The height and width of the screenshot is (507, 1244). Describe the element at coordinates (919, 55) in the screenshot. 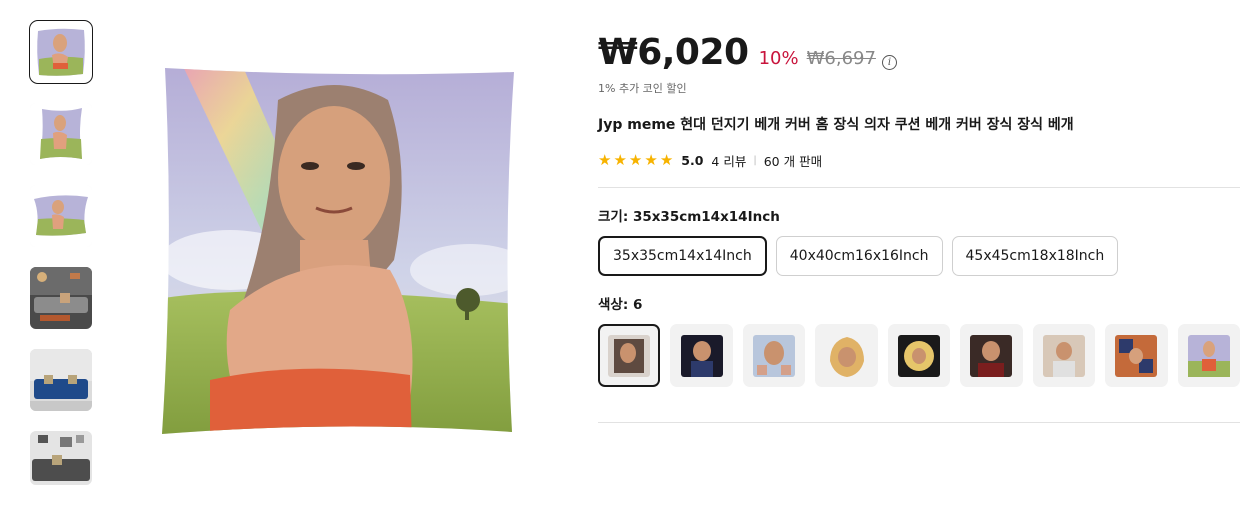

I see `price-row: ₩6,020 10% ₩6,697 i` at that location.